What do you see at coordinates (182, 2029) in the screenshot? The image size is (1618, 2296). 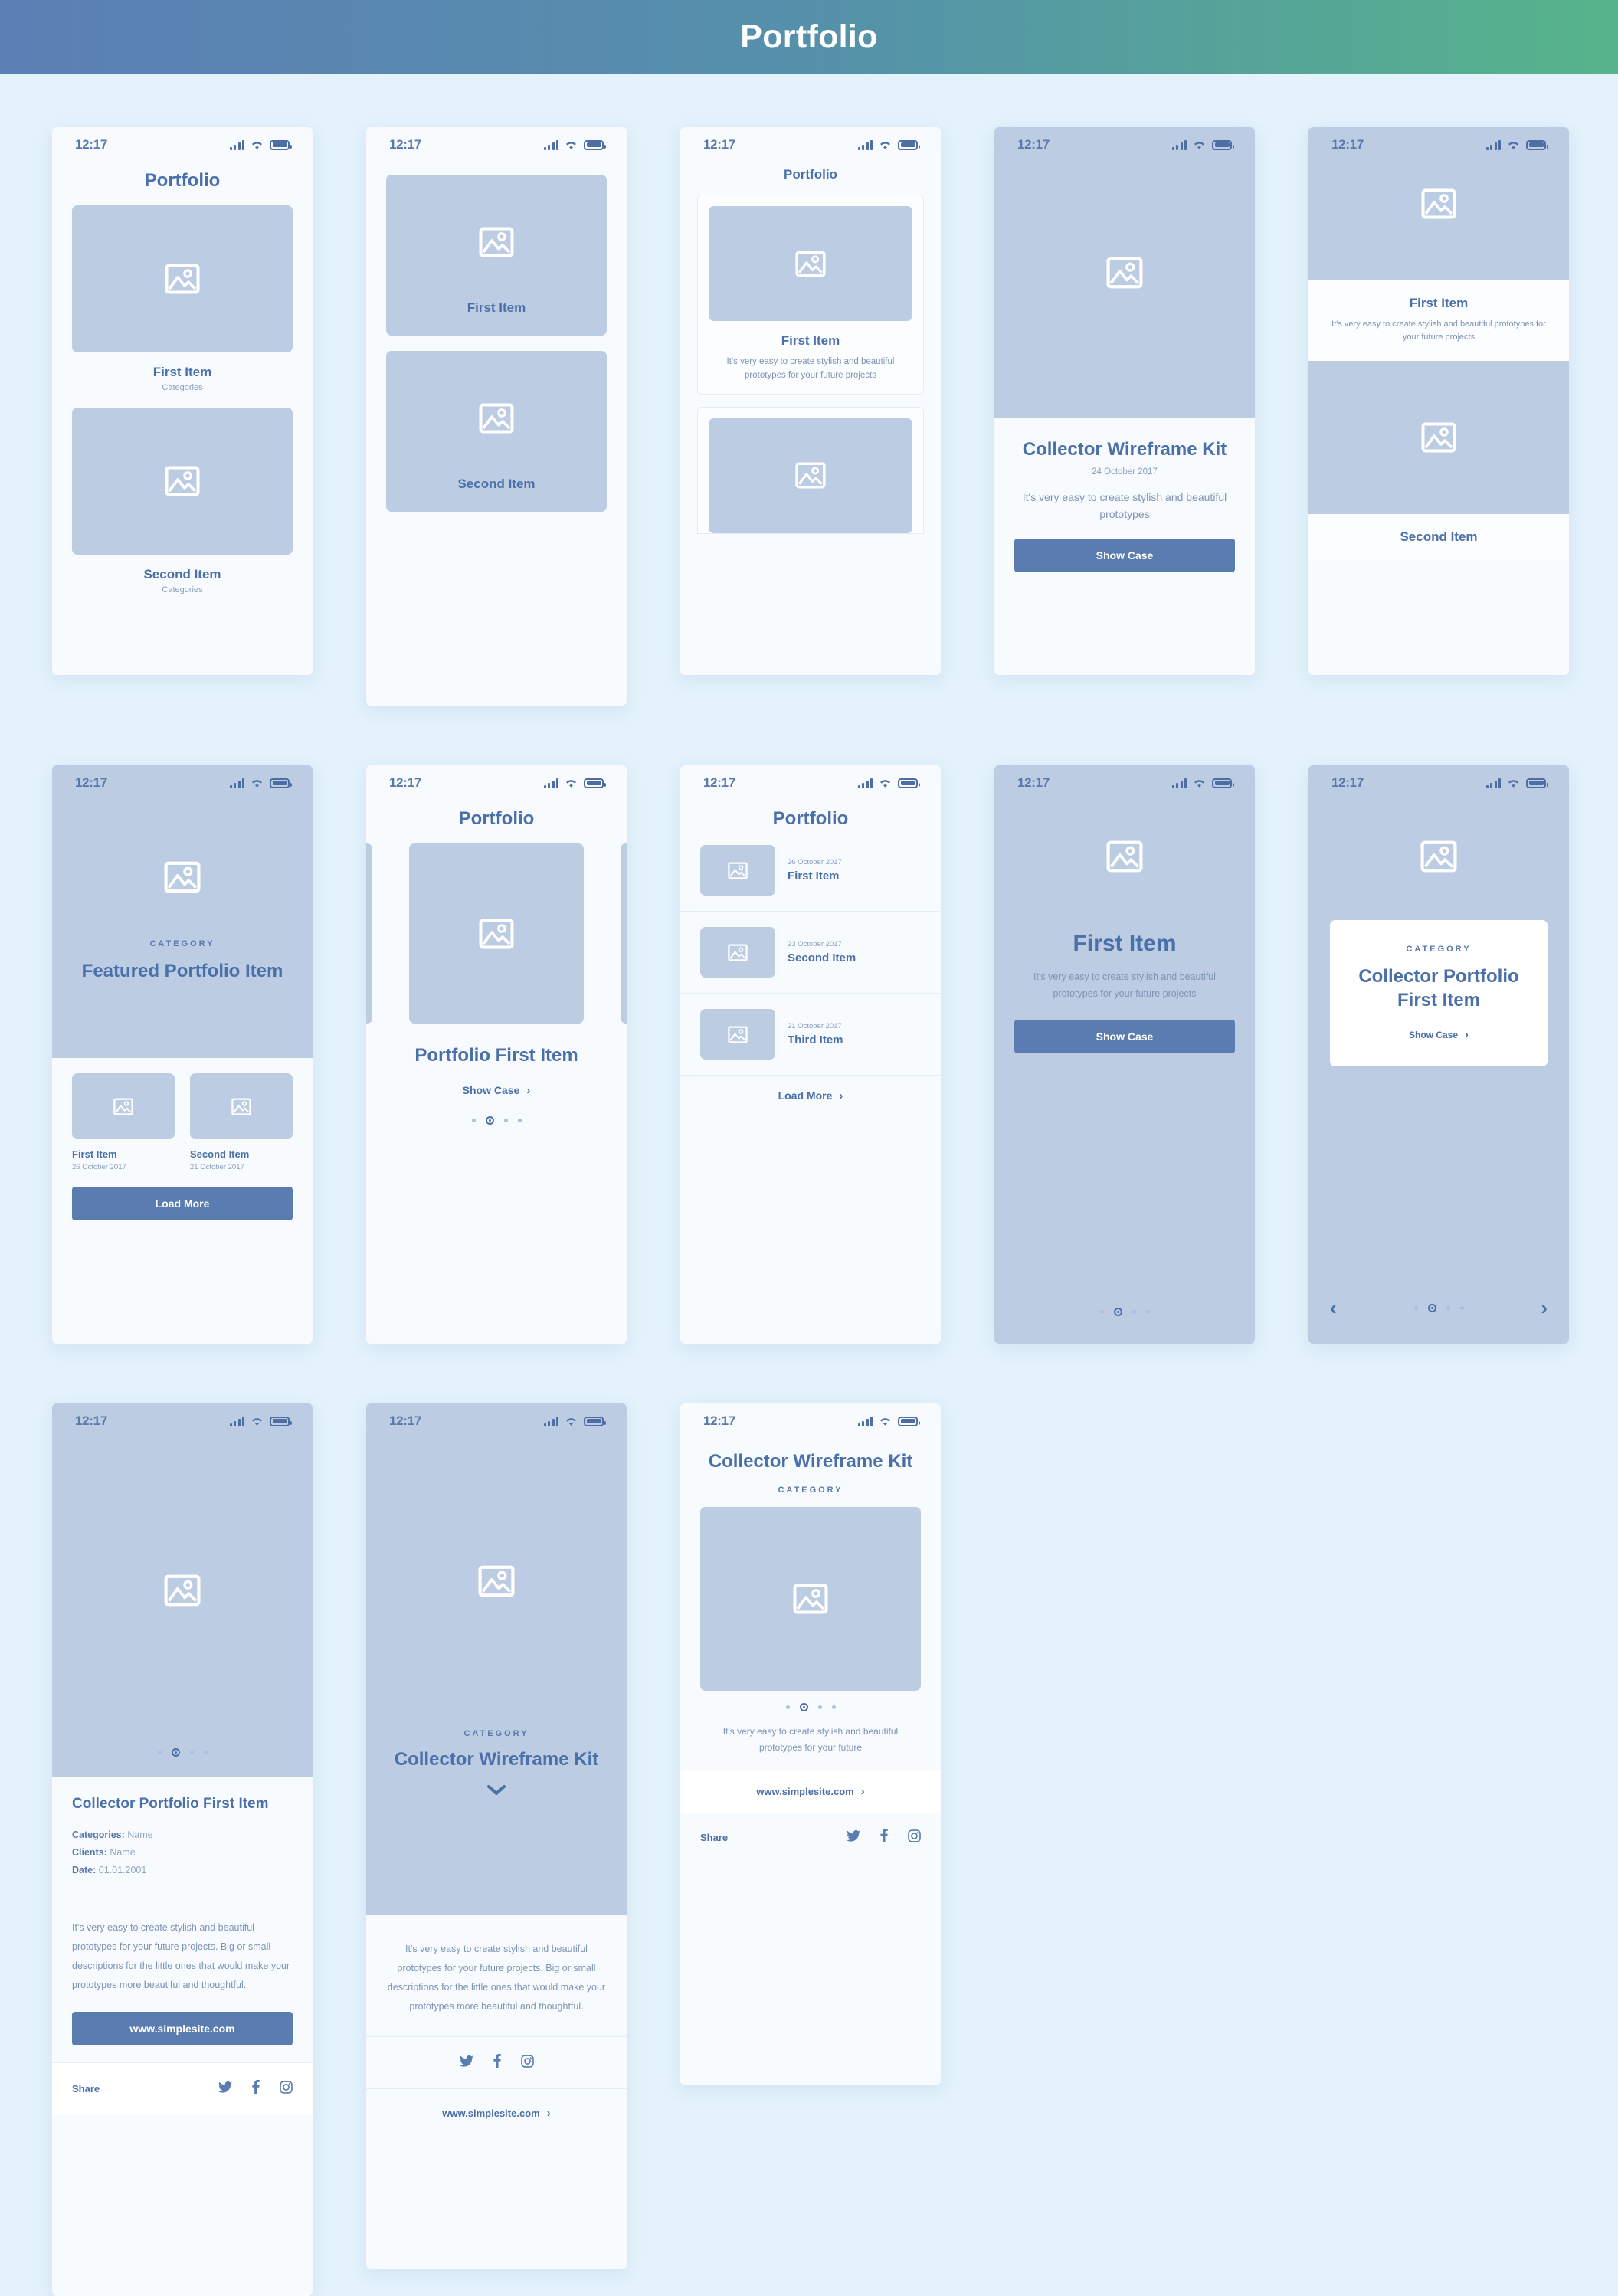 I see `website-button: www.simplesite.com` at bounding box center [182, 2029].